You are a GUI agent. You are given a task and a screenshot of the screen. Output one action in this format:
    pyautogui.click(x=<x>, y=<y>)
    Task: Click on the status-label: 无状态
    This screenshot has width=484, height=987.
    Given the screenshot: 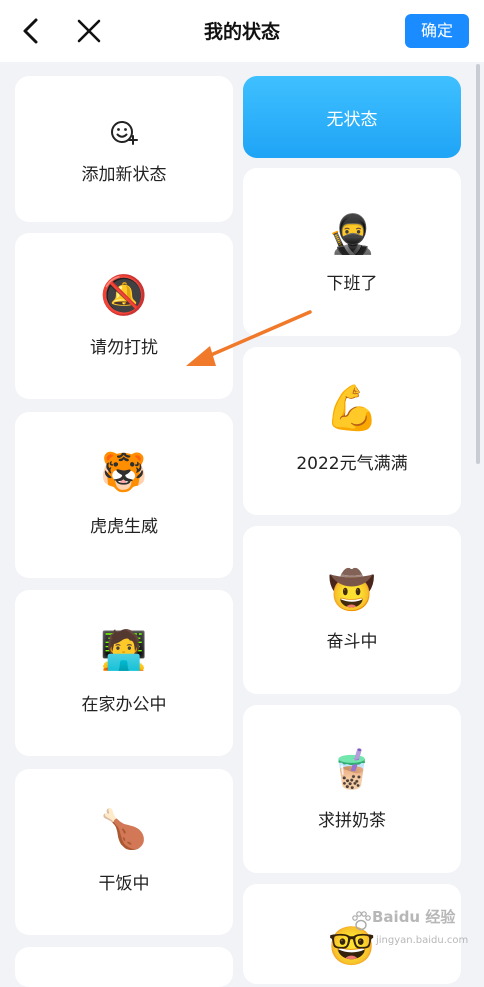 What is the action you would take?
    pyautogui.click(x=352, y=120)
    